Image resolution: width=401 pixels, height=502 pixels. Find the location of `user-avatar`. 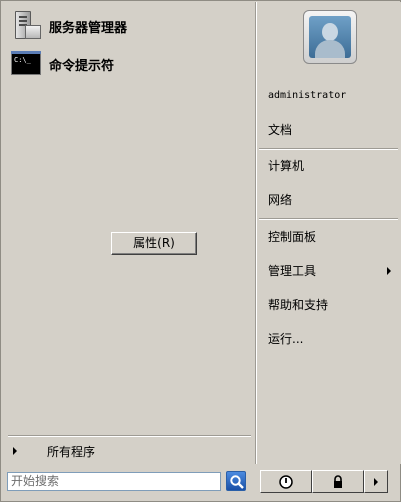

user-avatar is located at coordinates (330, 37).